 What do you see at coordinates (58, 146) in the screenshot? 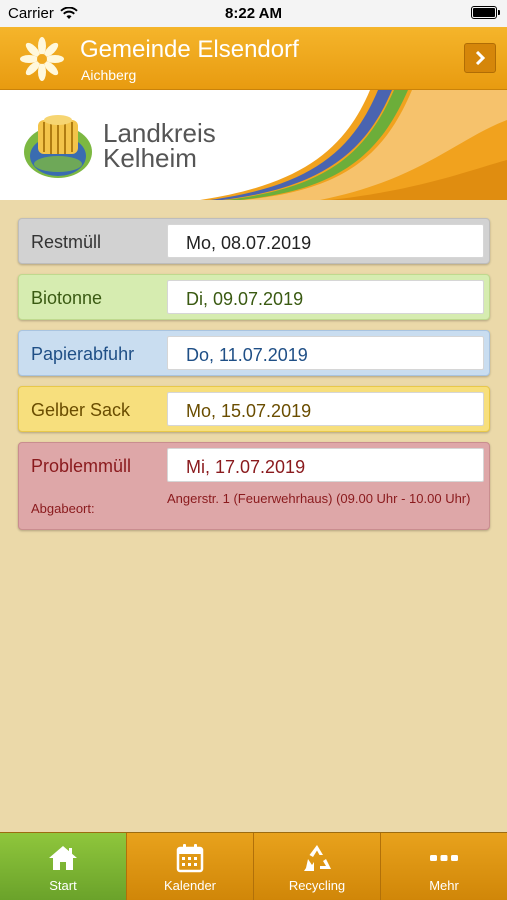
I see `landkreis-logo` at bounding box center [58, 146].